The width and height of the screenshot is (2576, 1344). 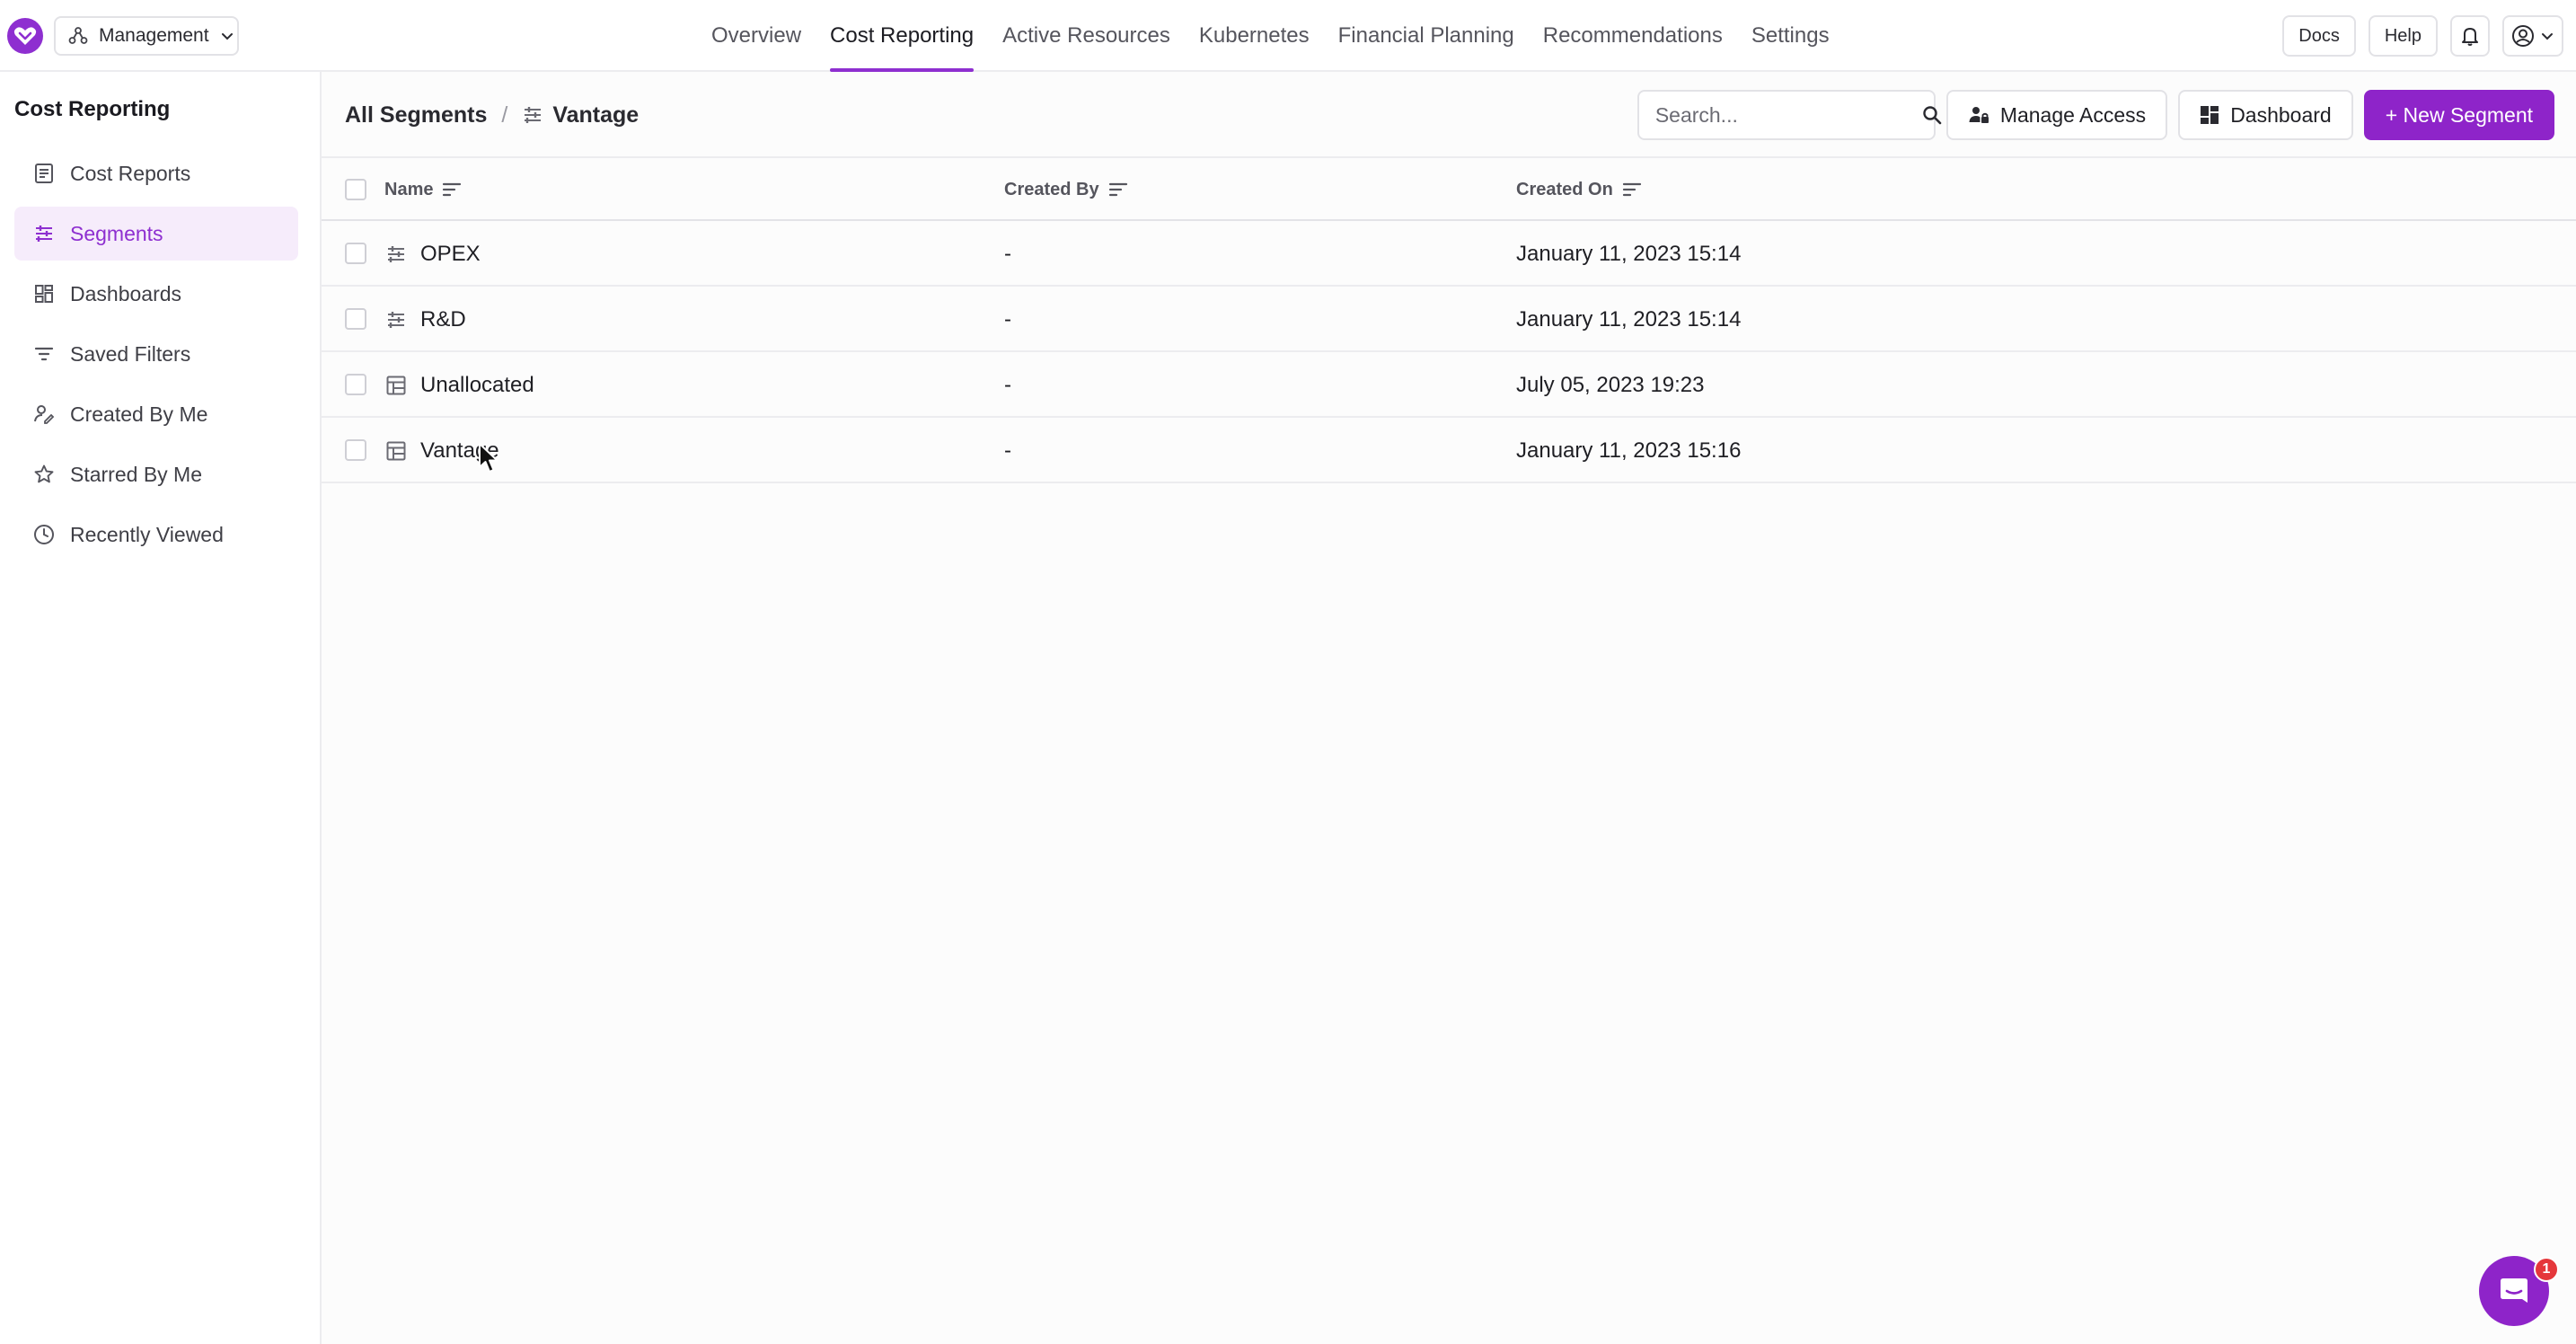 I want to click on tab-settings: Settings, so click(x=1790, y=36).